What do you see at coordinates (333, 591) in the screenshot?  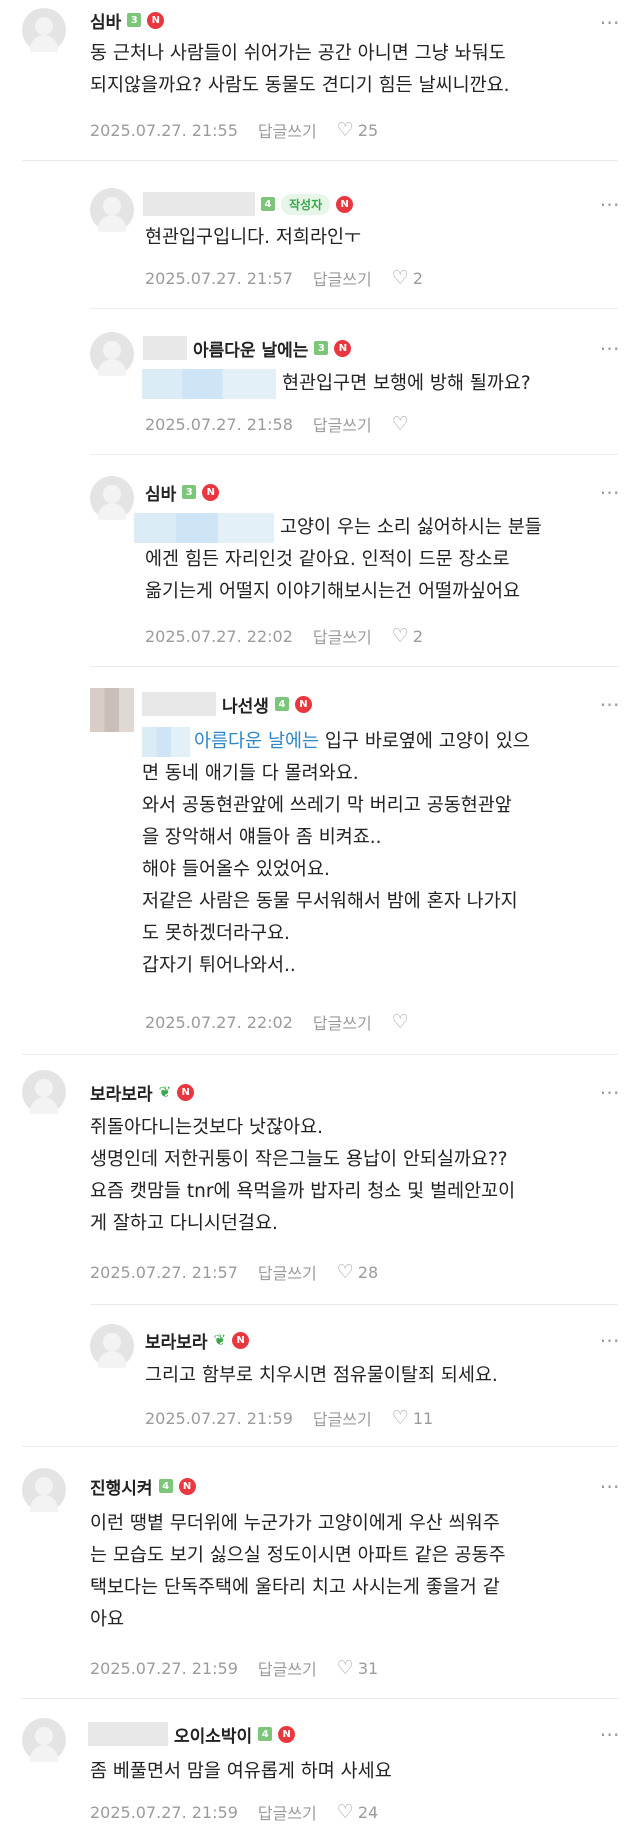 I see `comment-line: 옮기는게 어떨지 이야기해보시는건 어떨까싶어요` at bounding box center [333, 591].